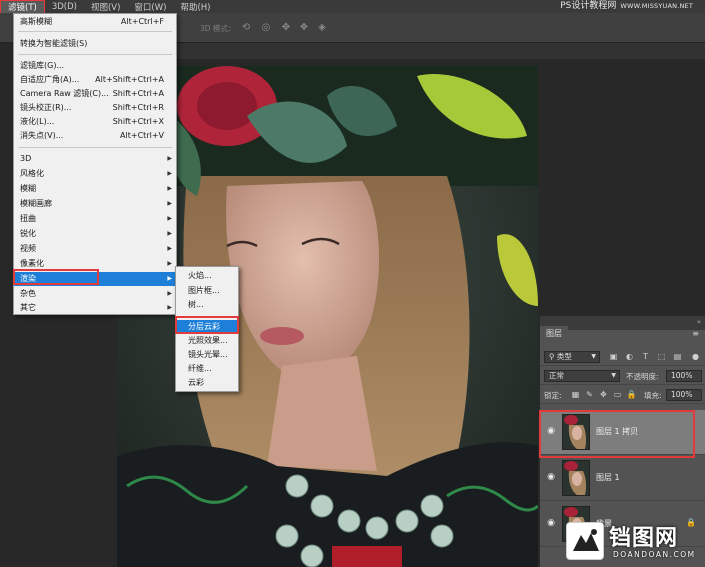 The height and width of the screenshot is (567, 705). Describe the element at coordinates (95, 159) in the screenshot. I see `menu-item-3d: 3D ▶` at that location.